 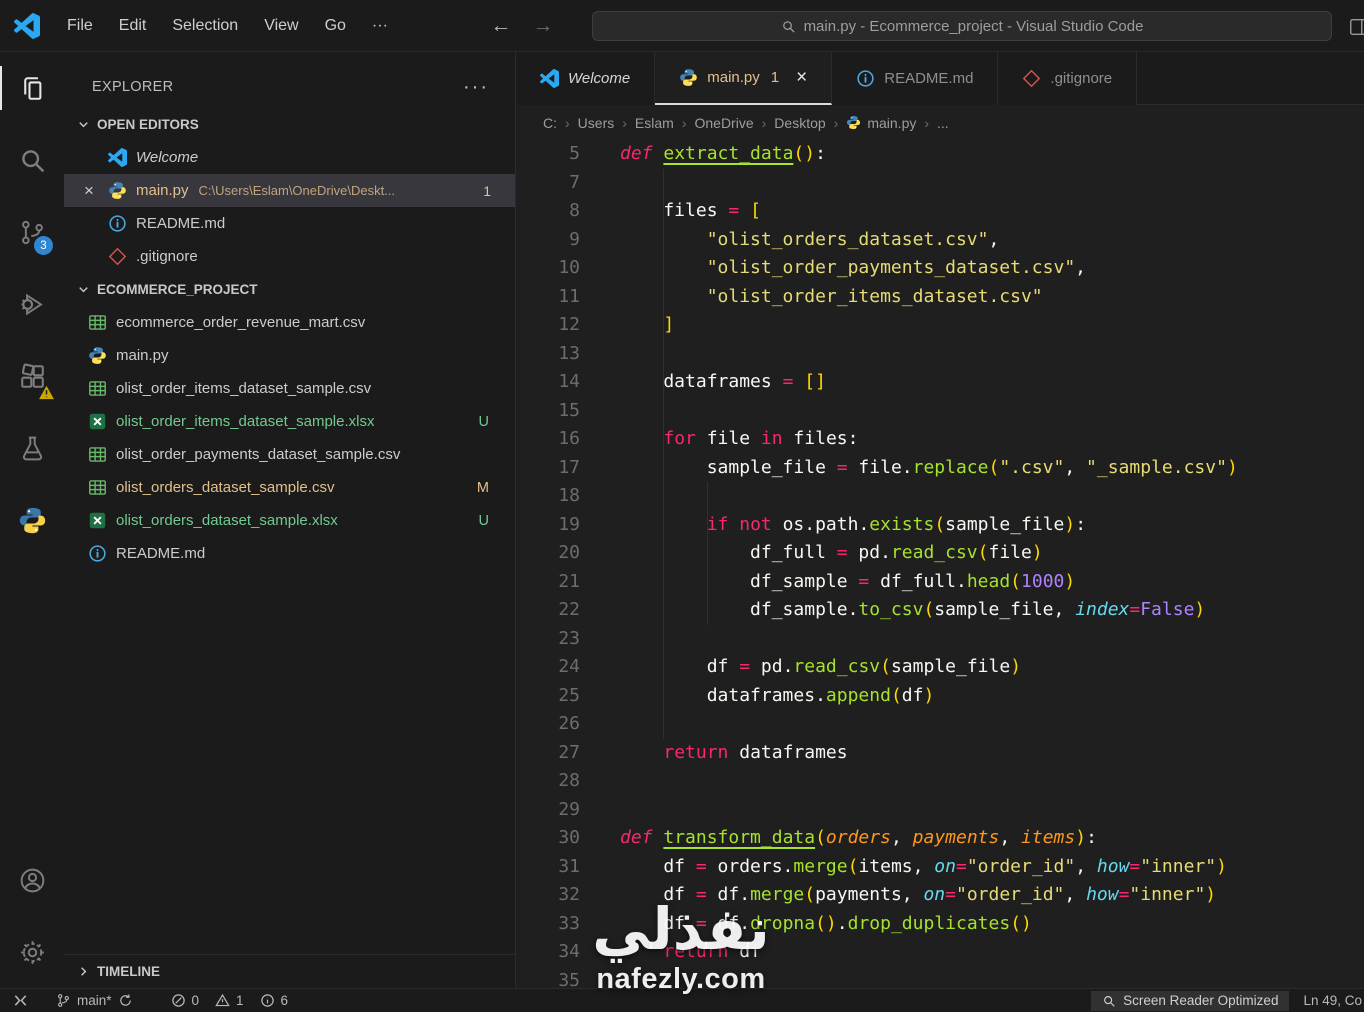 What do you see at coordinates (940, 781) in the screenshot?
I see `code-line: 28` at bounding box center [940, 781].